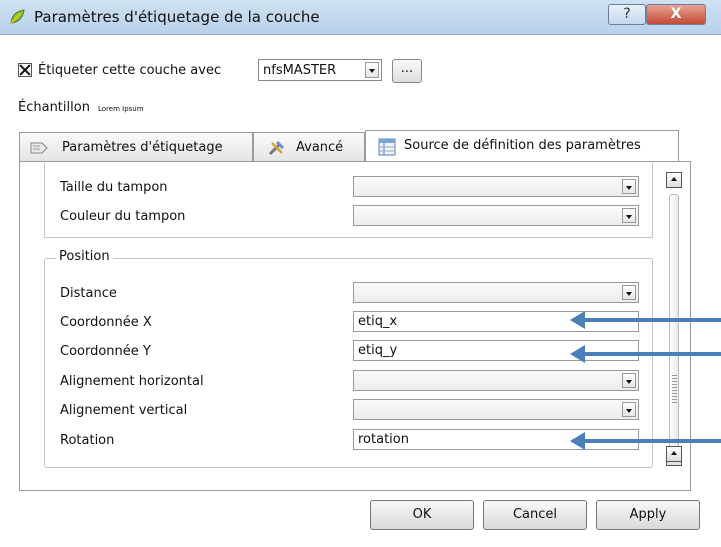 This screenshot has height=547, width=721. I want to click on h-align-label: Alignement horizontal, so click(132, 381).